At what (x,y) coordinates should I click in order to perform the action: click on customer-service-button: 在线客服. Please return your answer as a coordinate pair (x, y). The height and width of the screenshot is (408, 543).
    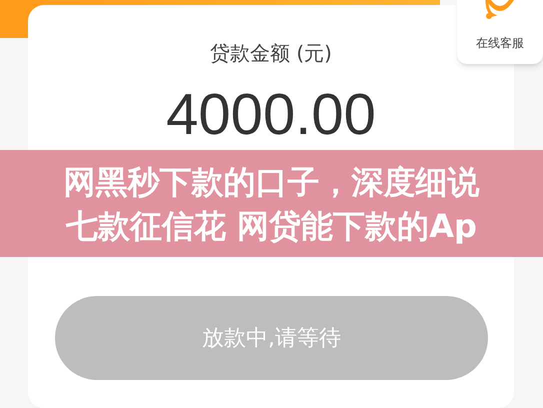
    Looking at the image, I should click on (500, 32).